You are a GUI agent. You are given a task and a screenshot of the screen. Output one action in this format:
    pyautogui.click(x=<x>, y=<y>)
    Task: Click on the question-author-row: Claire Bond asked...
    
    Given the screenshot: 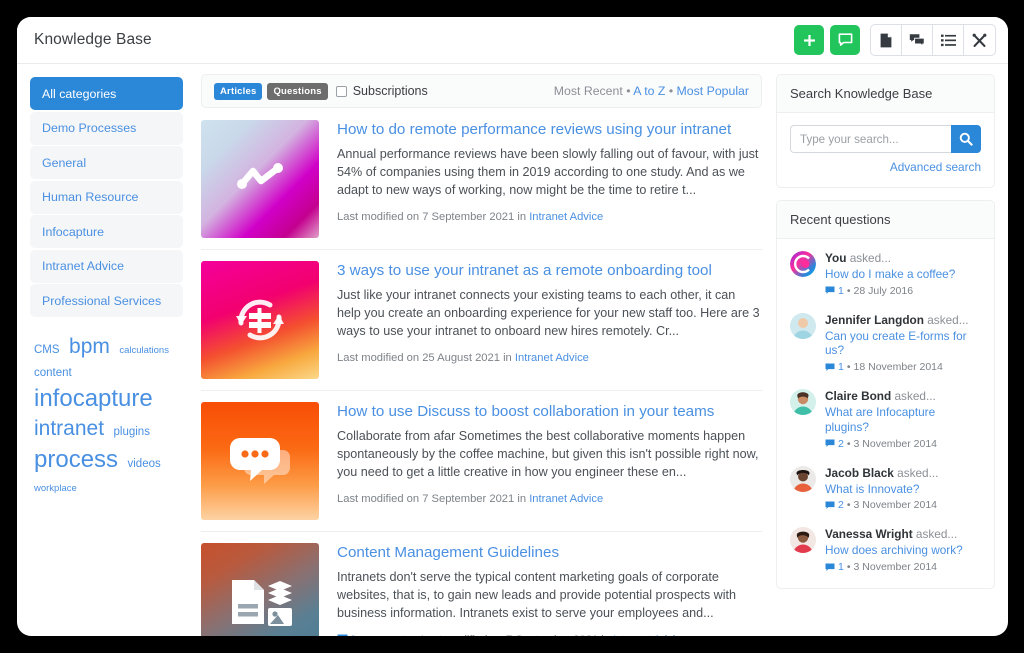 What is the action you would take?
    pyautogui.click(x=903, y=396)
    